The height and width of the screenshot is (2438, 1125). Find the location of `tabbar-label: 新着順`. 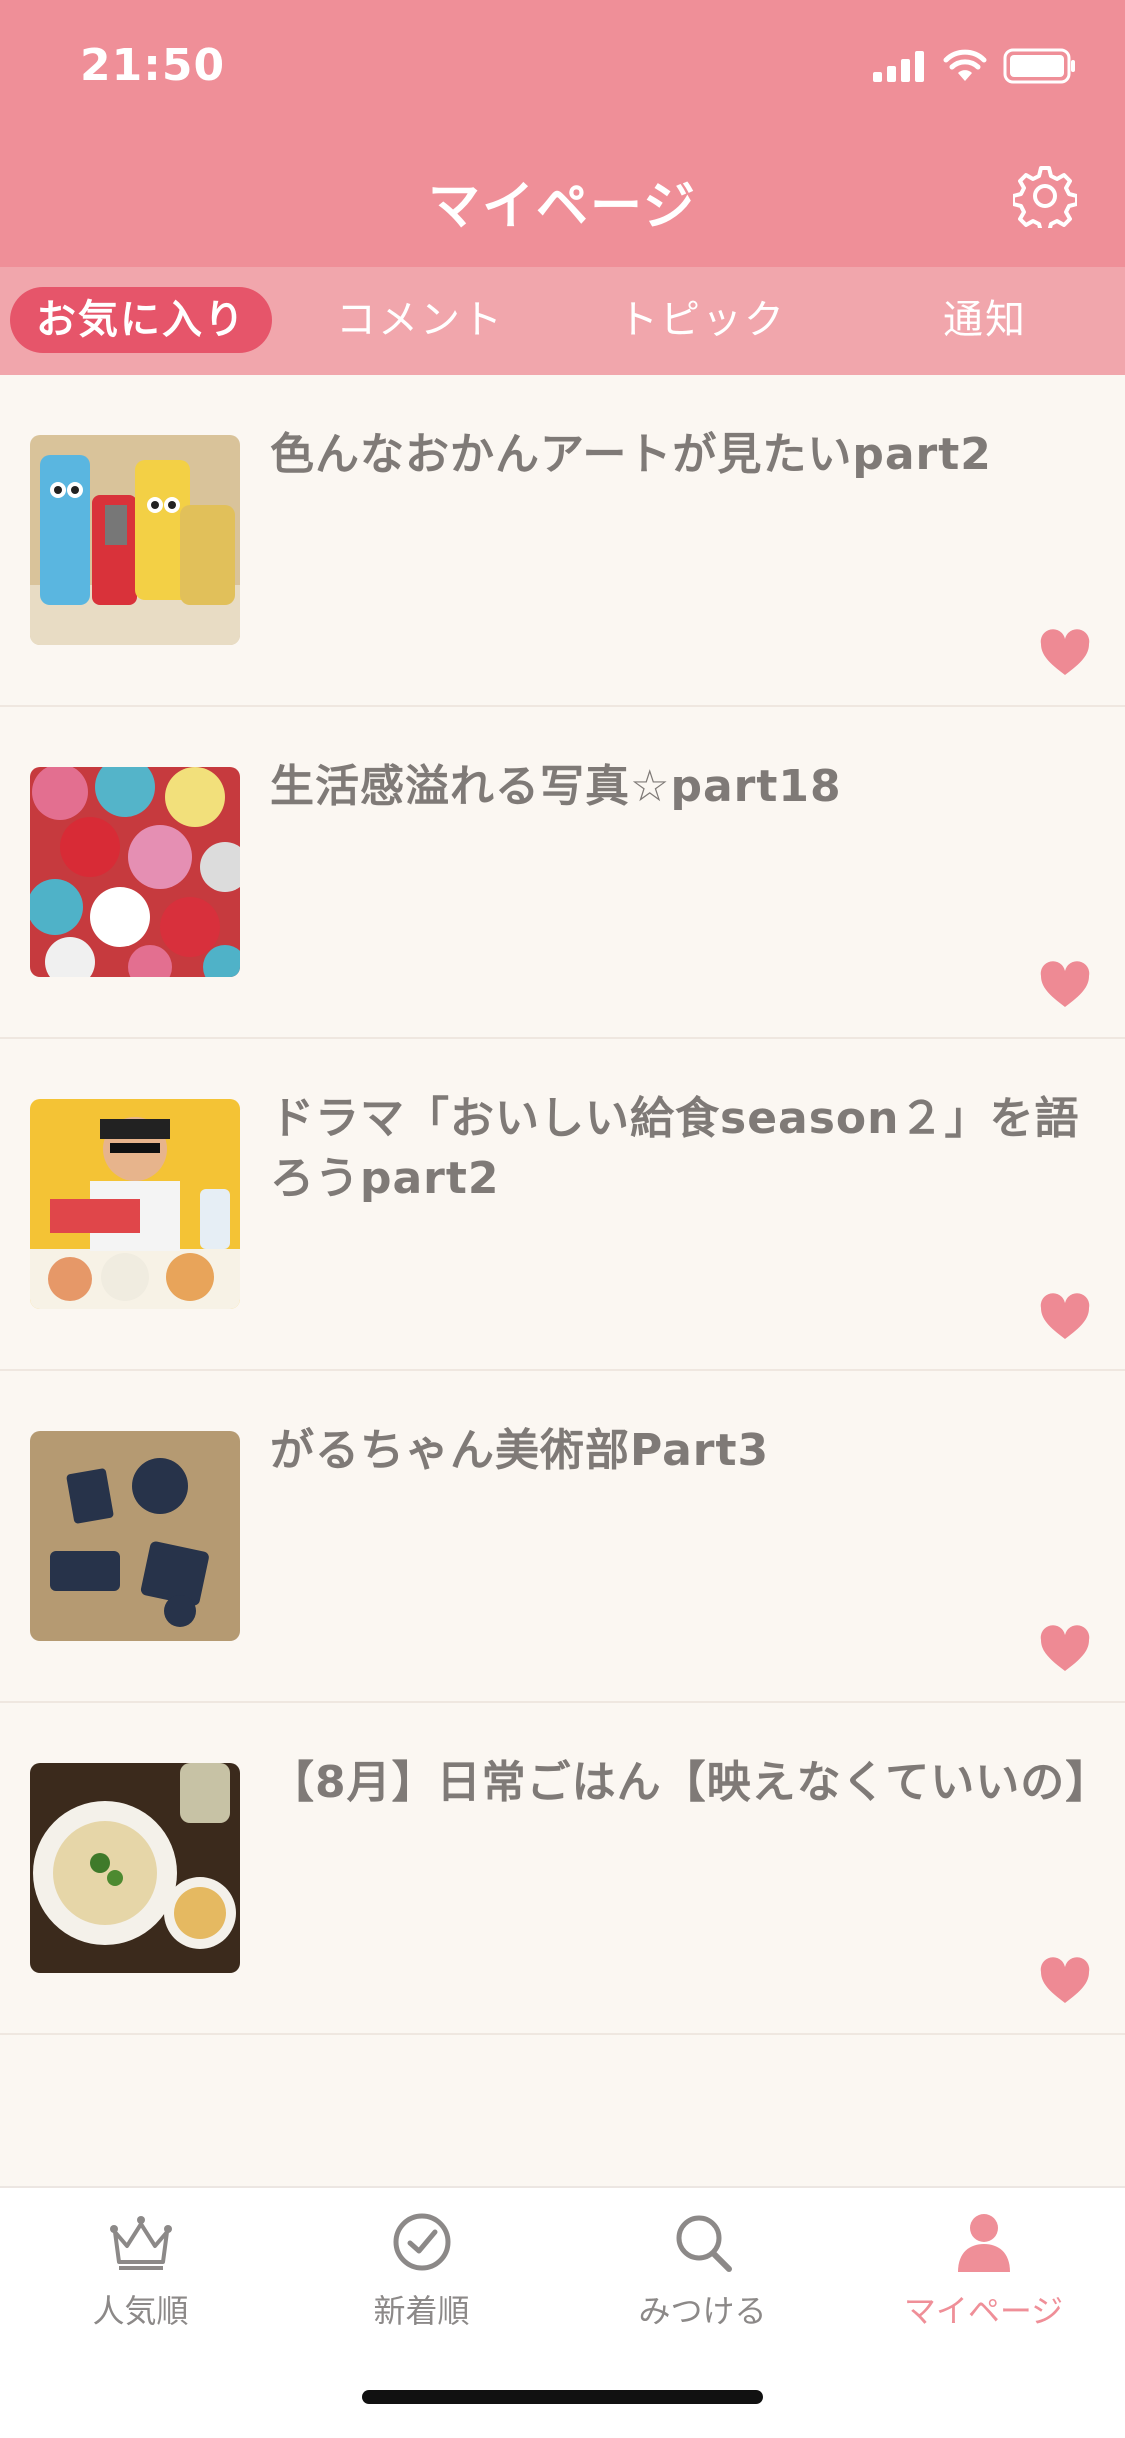

tabbar-label: 新着順 is located at coordinates (421, 2311).